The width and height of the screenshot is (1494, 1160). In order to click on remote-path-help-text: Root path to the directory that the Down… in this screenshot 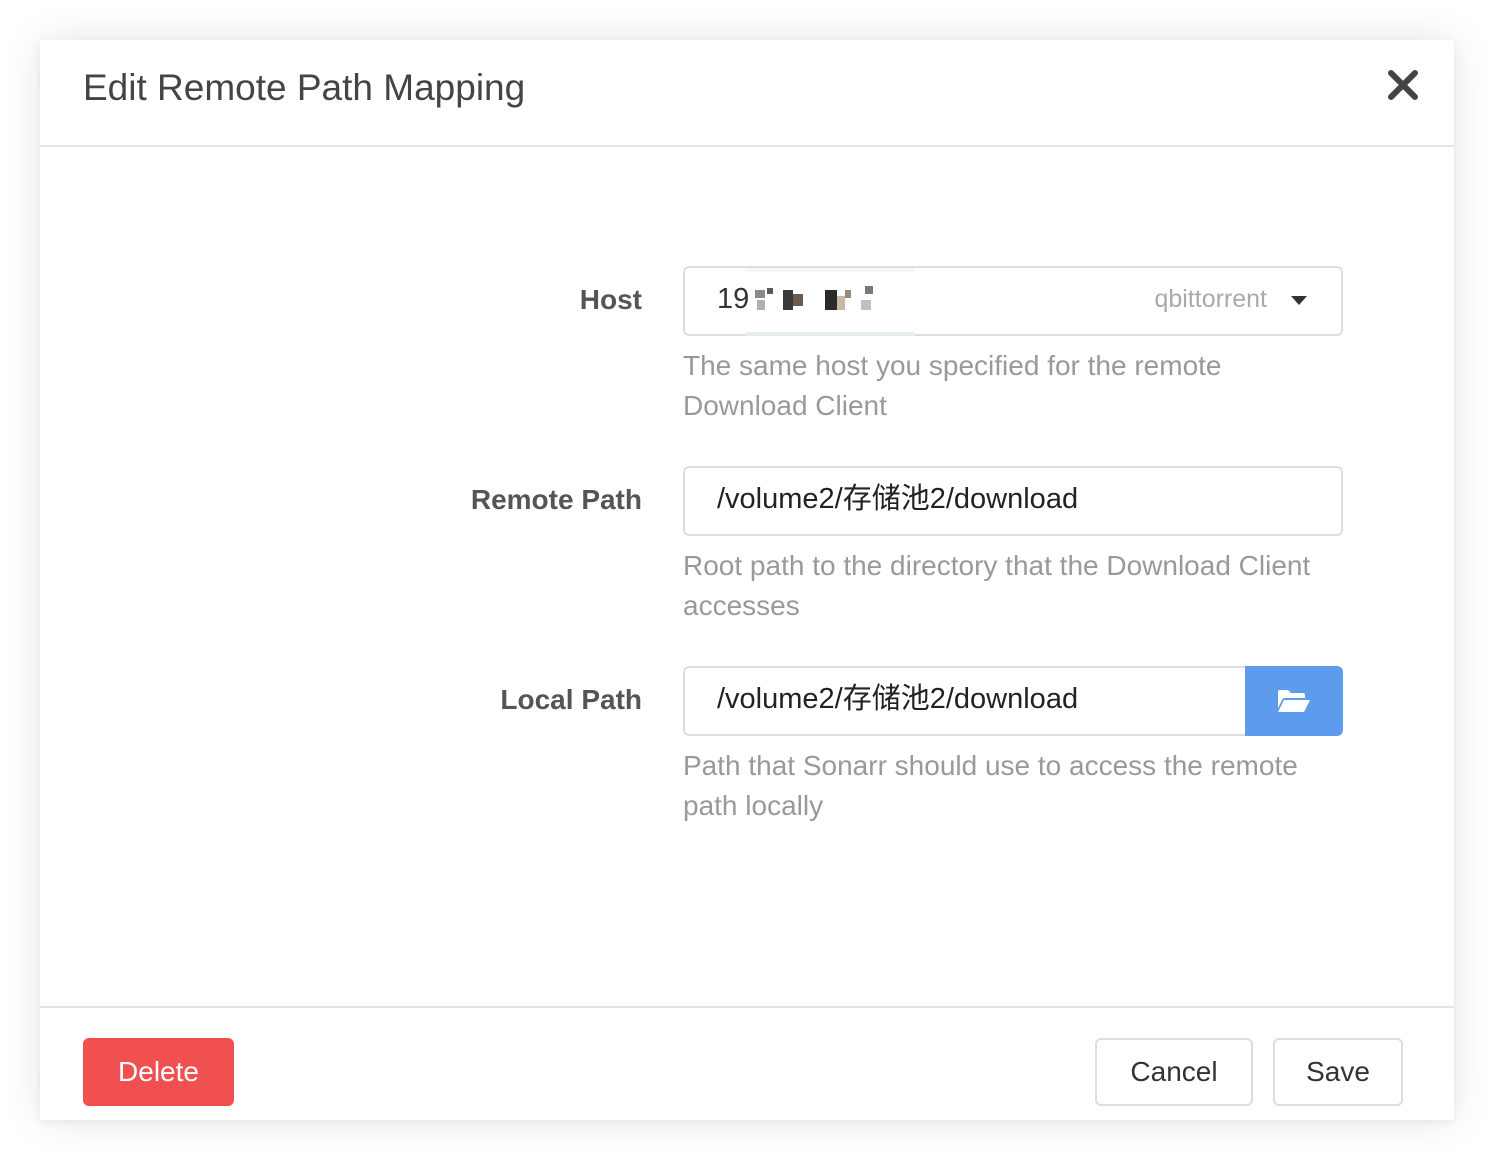, I will do `click(997, 585)`.